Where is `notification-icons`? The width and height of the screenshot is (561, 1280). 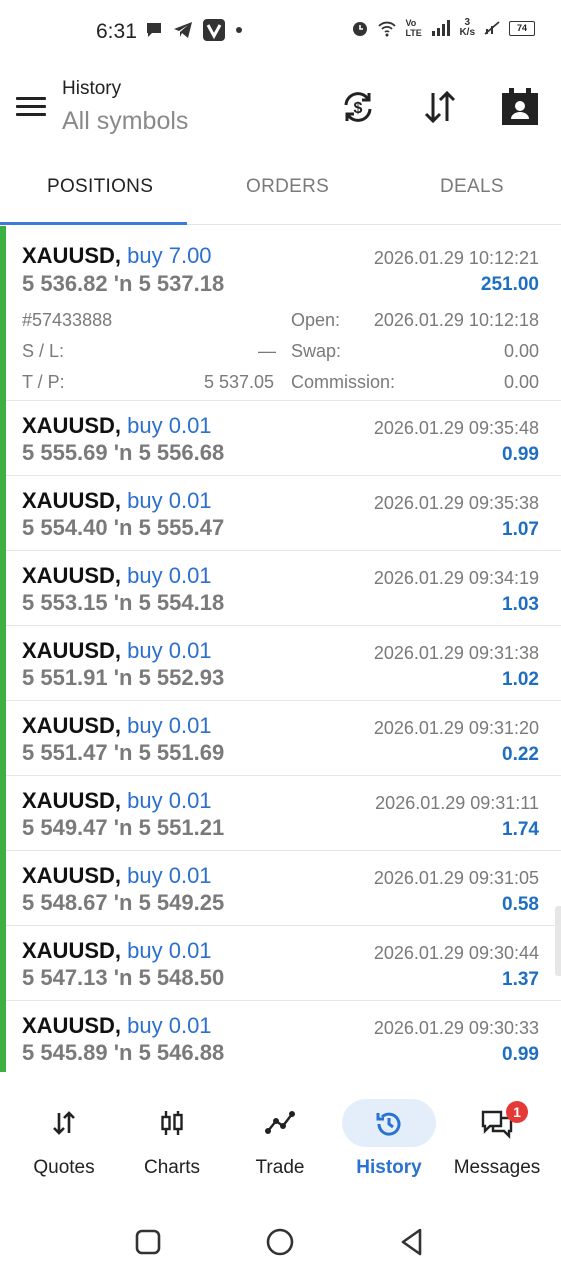
notification-icons is located at coordinates (194, 30).